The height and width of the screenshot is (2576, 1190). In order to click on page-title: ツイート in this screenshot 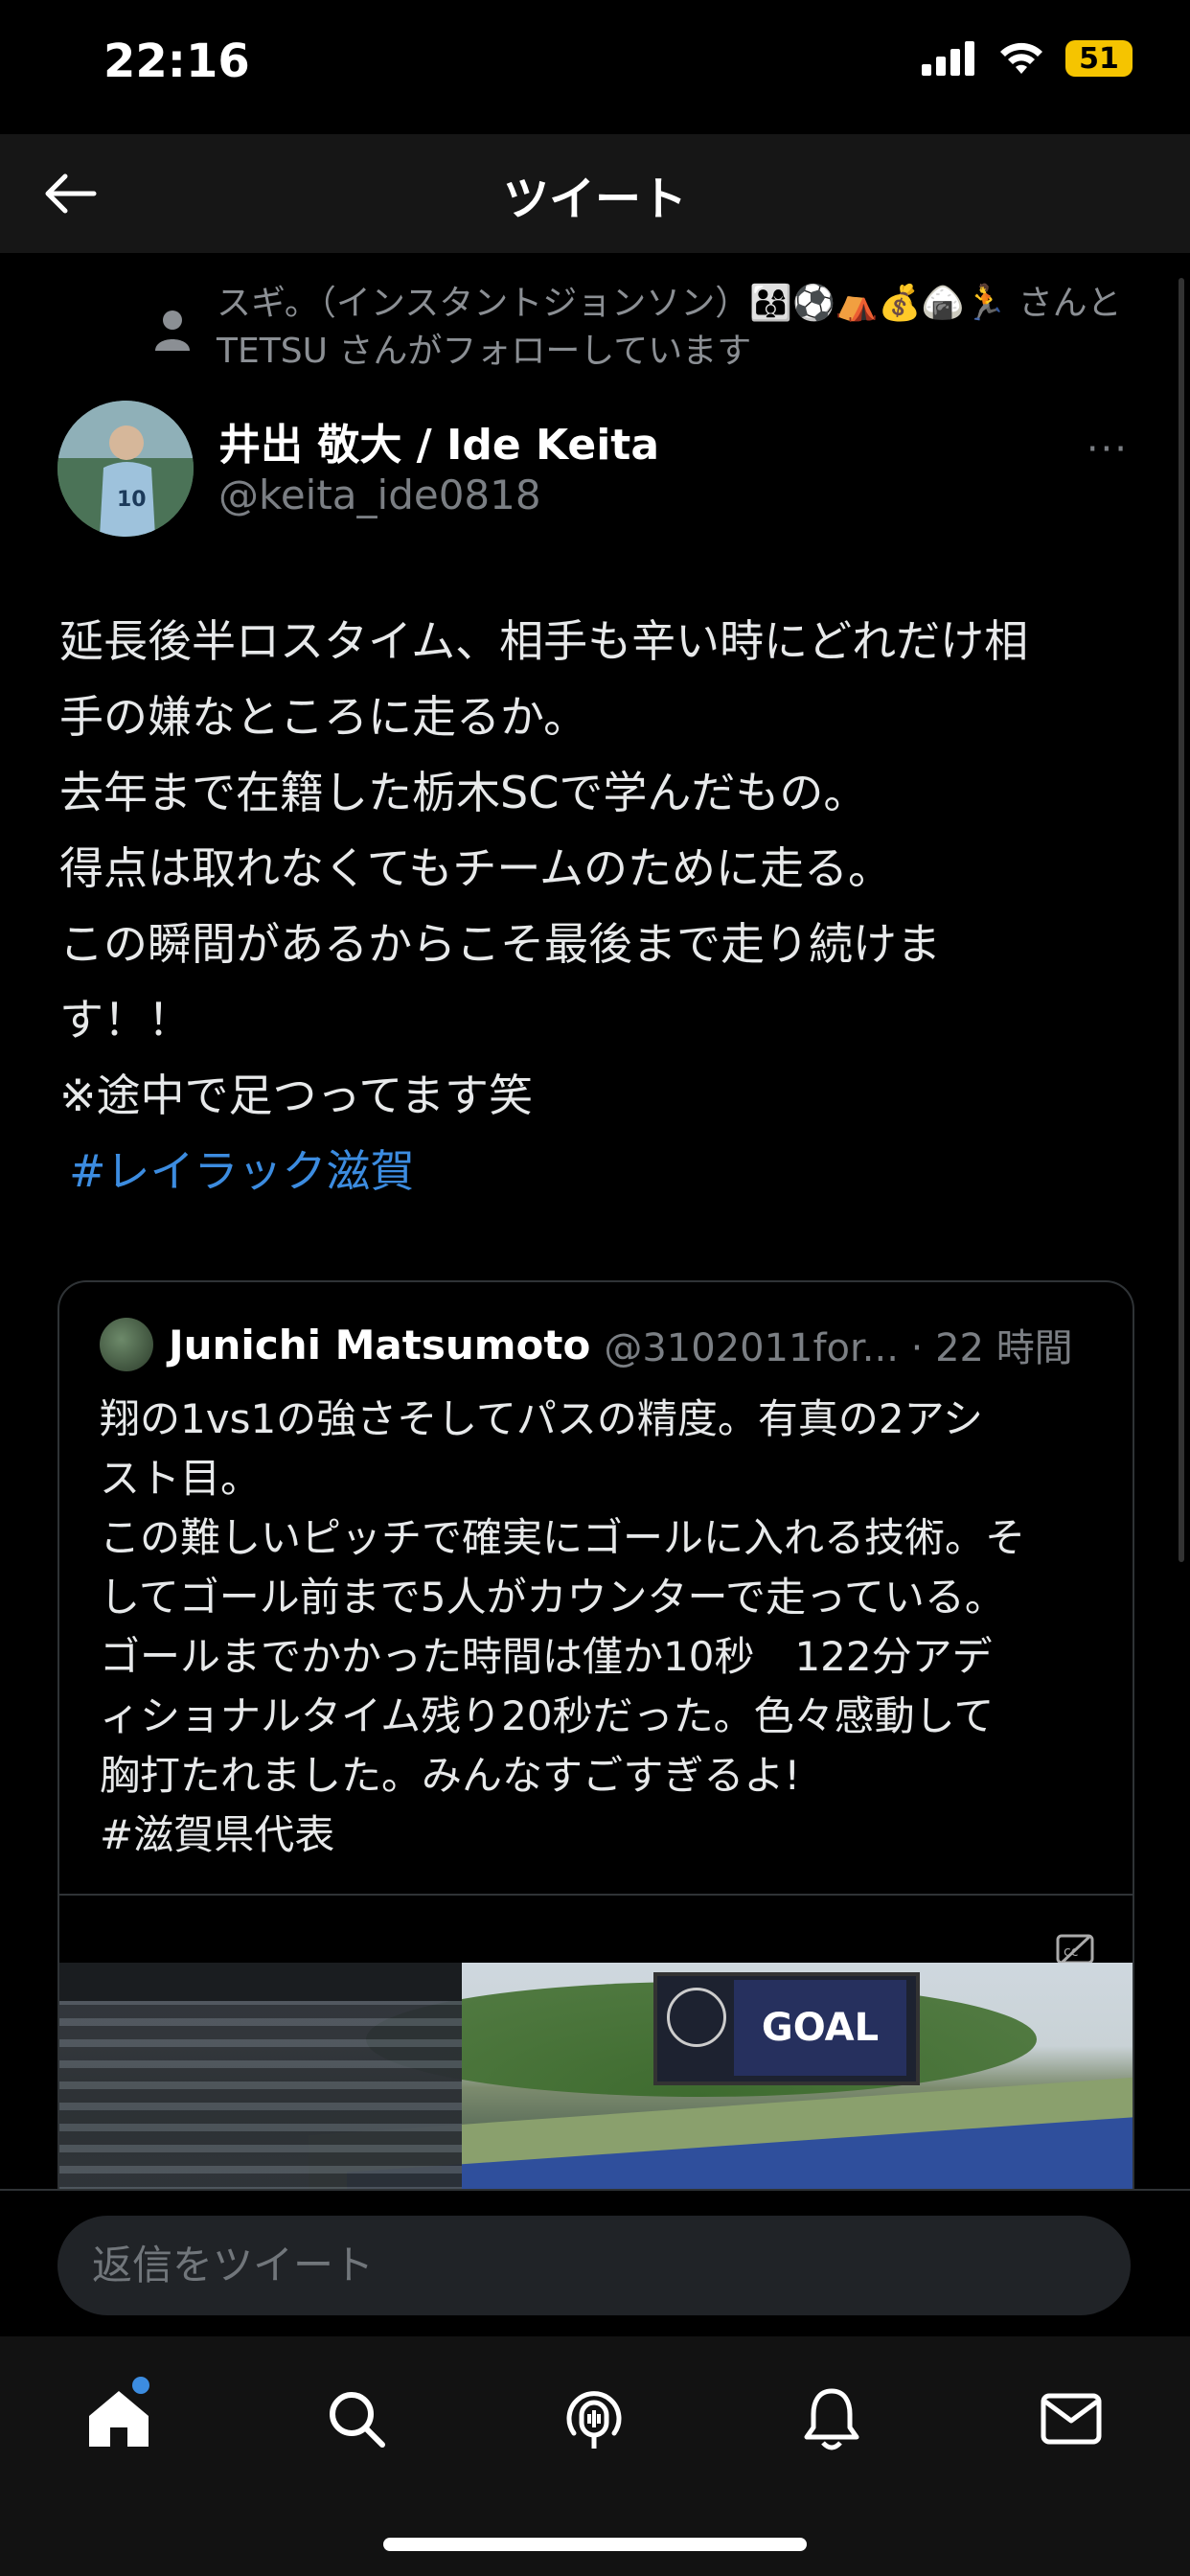, I will do `click(594, 199)`.